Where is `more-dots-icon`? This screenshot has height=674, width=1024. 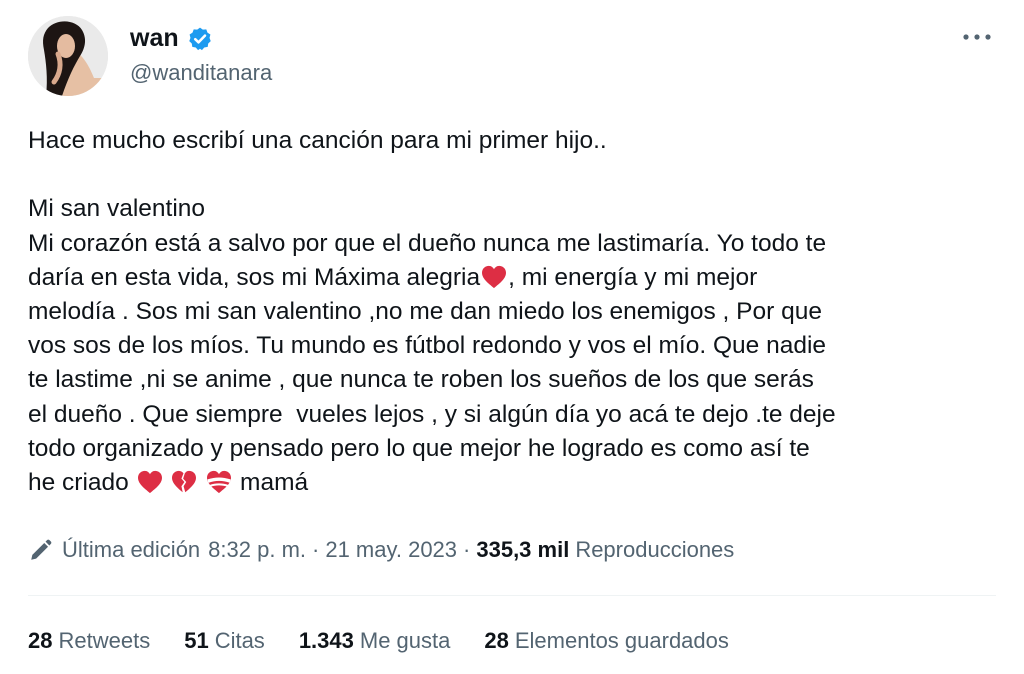 more-dots-icon is located at coordinates (977, 37).